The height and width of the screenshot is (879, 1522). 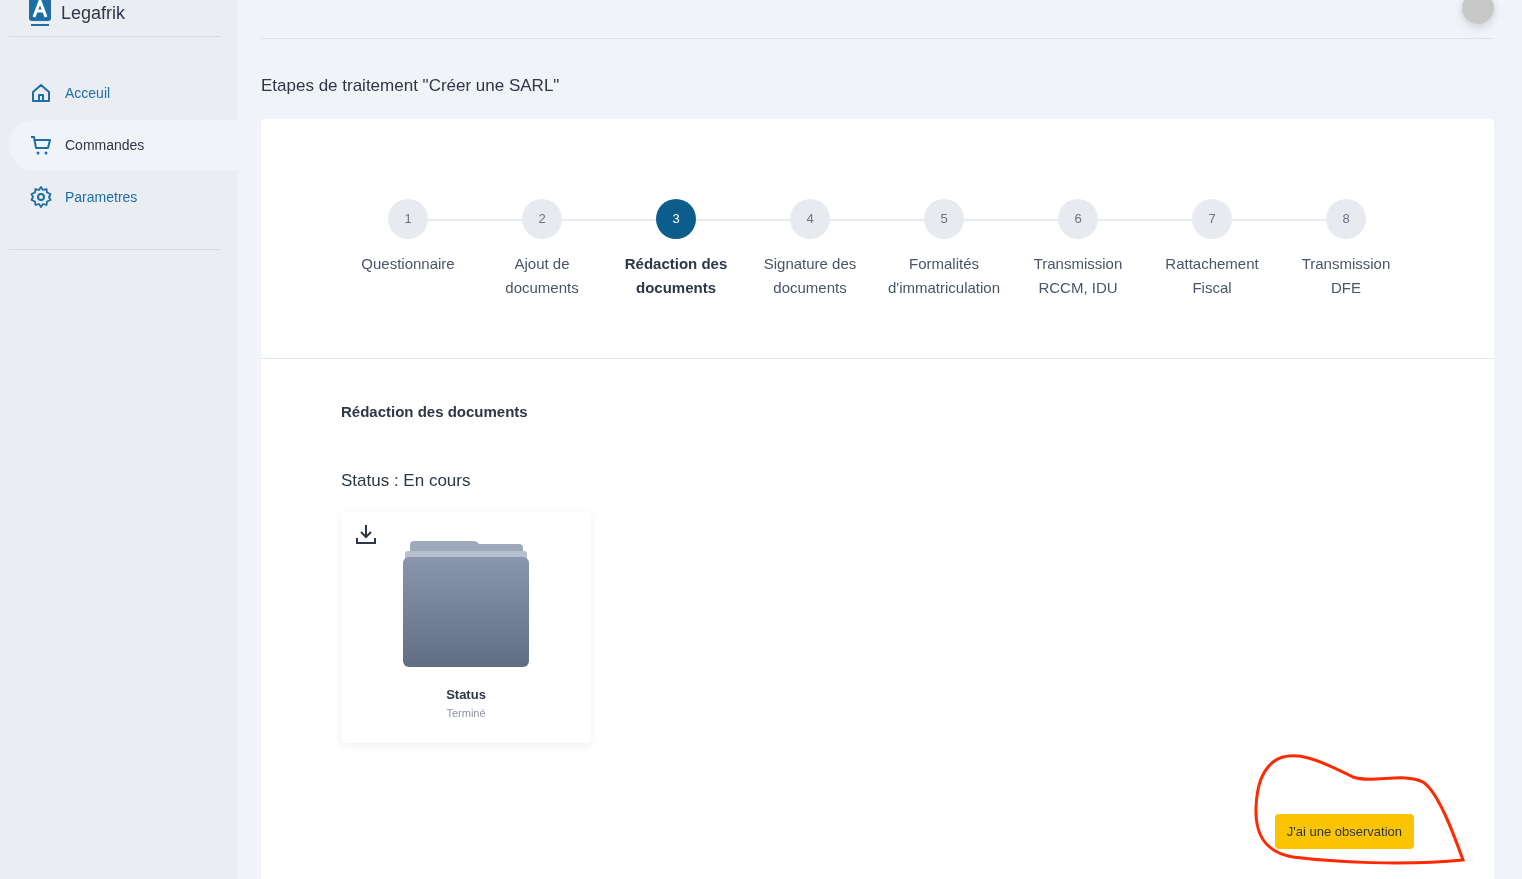 I want to click on download-icon, so click(x=366, y=534).